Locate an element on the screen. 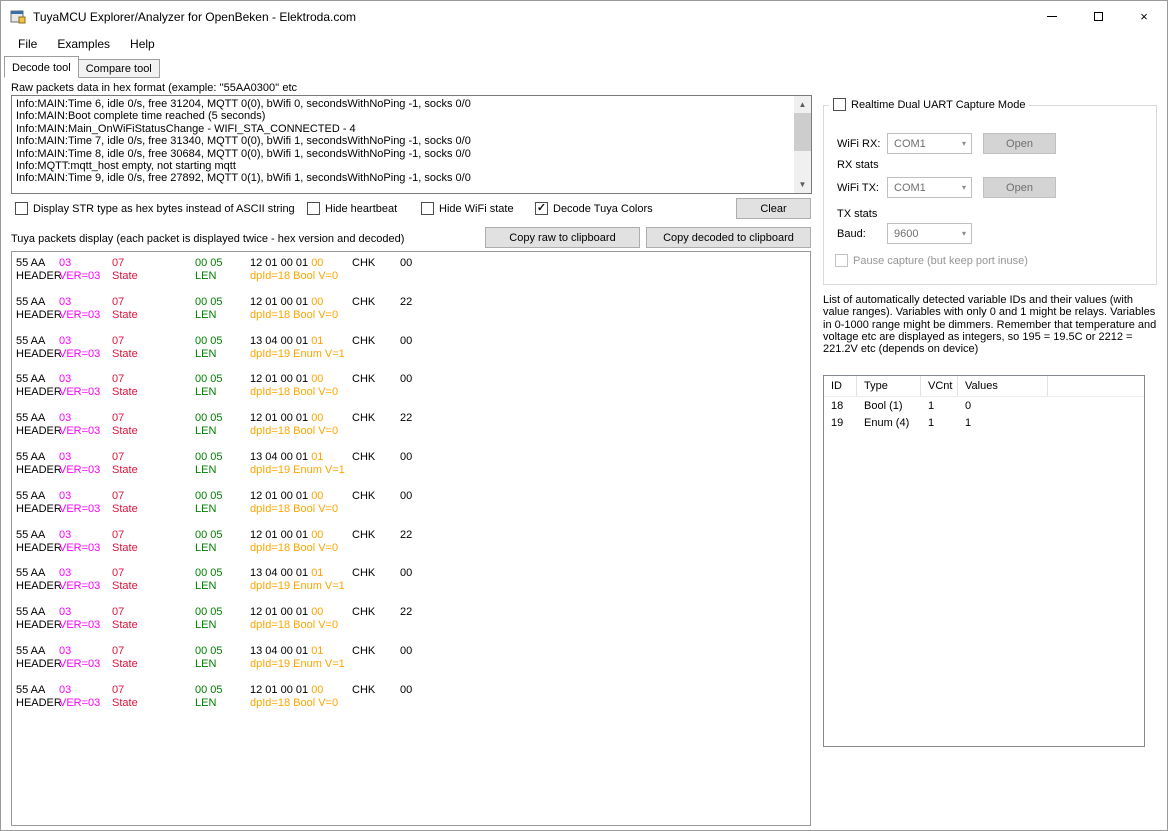  variables-table-row: 18 Bool (1) 1 0 is located at coordinates (984, 405).